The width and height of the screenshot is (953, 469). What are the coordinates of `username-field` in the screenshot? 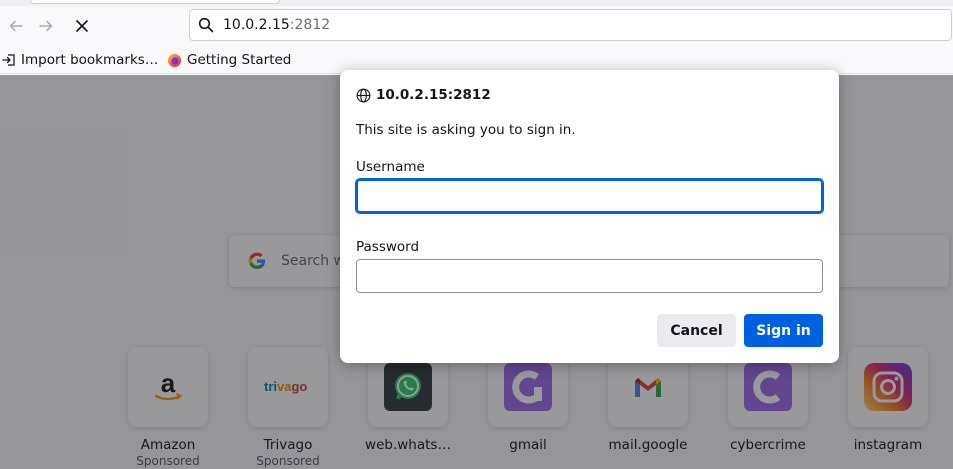 It's located at (589, 196).